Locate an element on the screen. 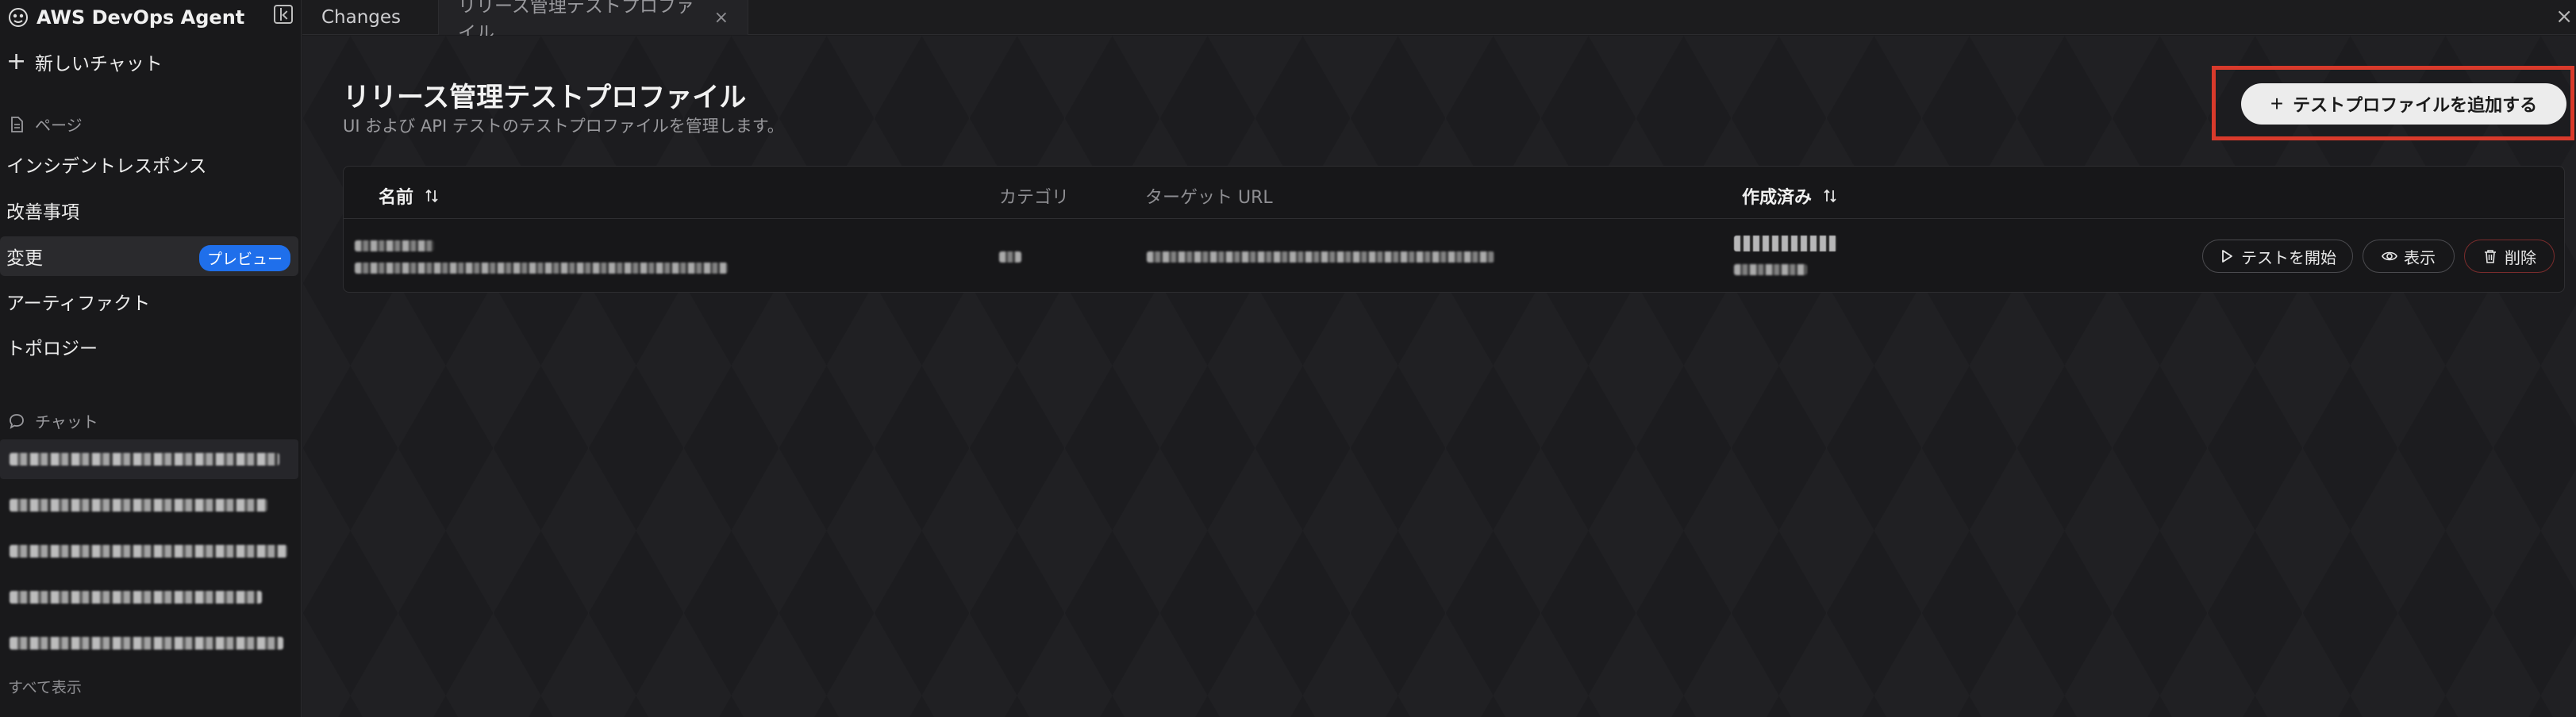 This screenshot has width=2576, height=717. delete-button: 削除 is located at coordinates (2510, 256).